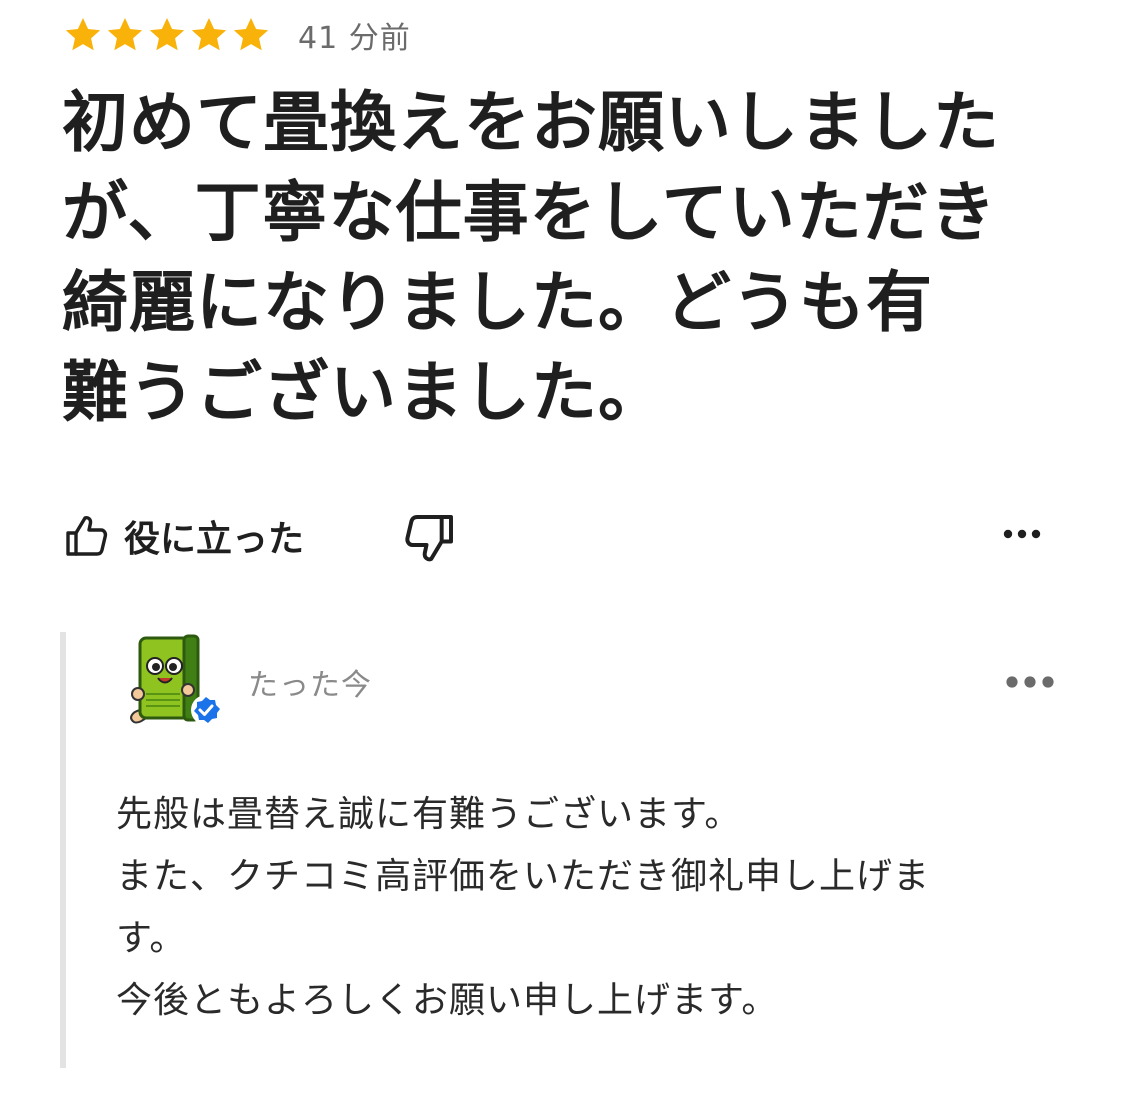 The image size is (1125, 1112). I want to click on not-helpful-button, so click(430, 538).